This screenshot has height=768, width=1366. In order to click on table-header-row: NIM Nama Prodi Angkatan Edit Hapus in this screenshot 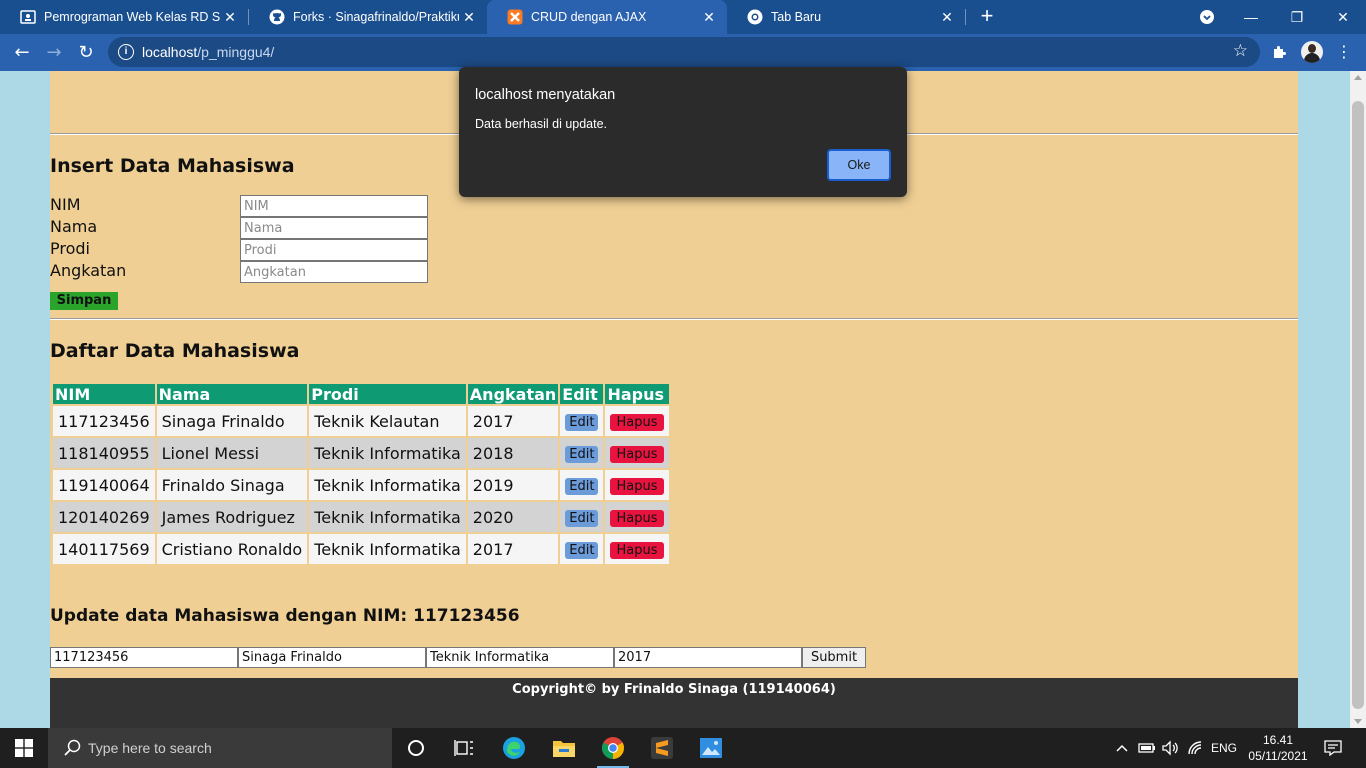, I will do `click(361, 394)`.